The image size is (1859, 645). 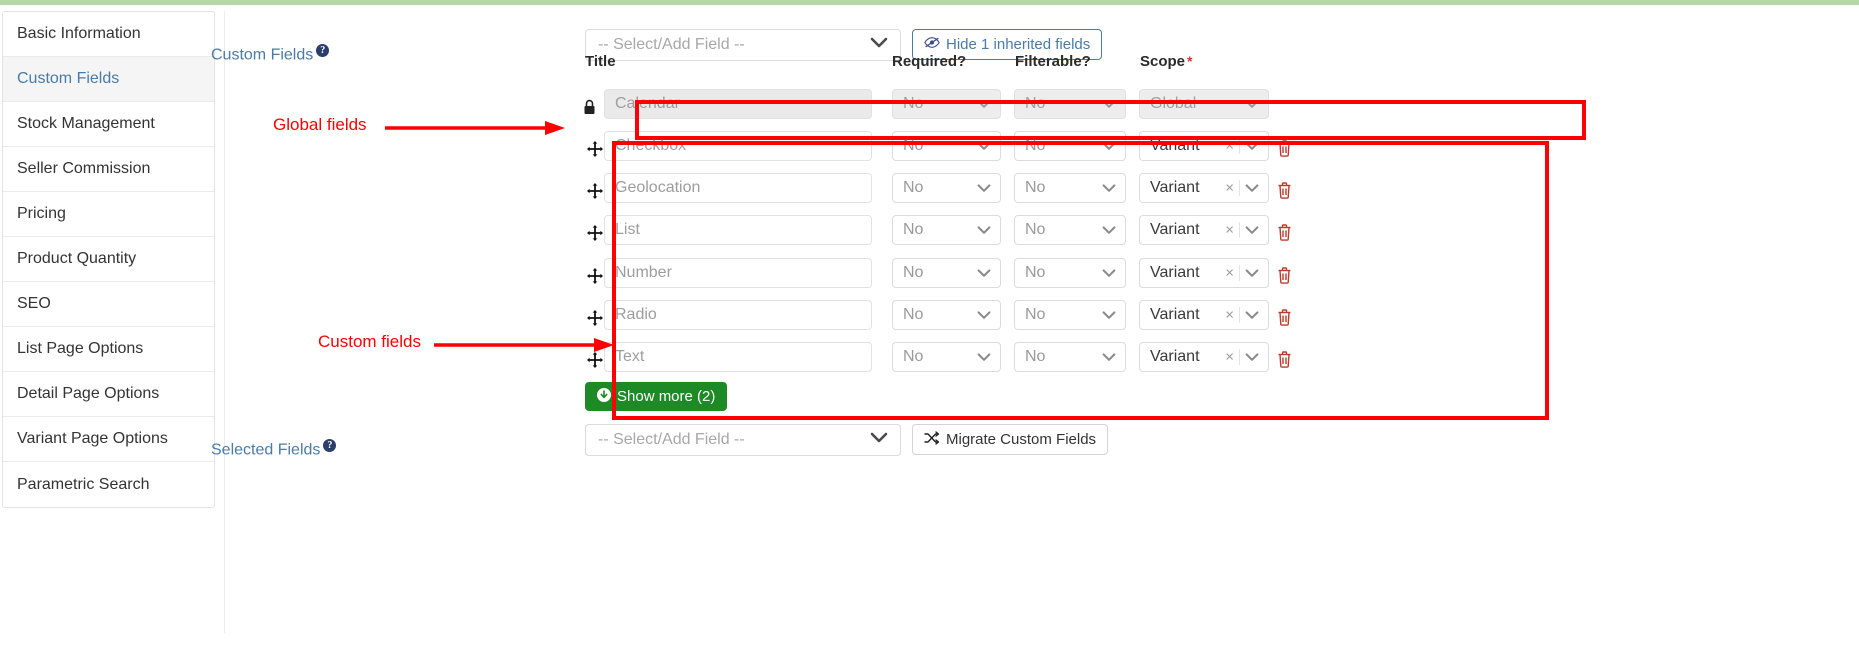 I want to click on arrow-down-circle-icon, so click(x=604, y=396).